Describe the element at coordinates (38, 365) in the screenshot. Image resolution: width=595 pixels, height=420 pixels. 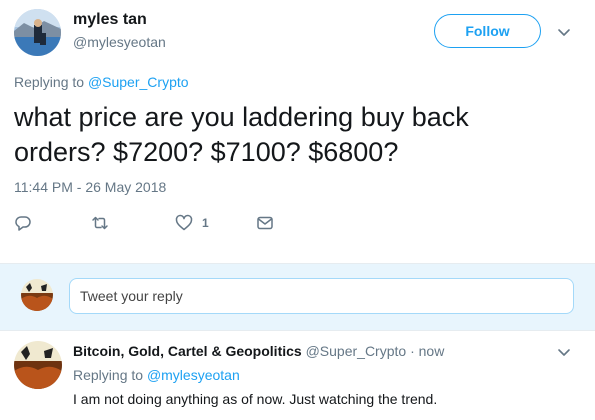
I see `reply-author-avatar` at that location.